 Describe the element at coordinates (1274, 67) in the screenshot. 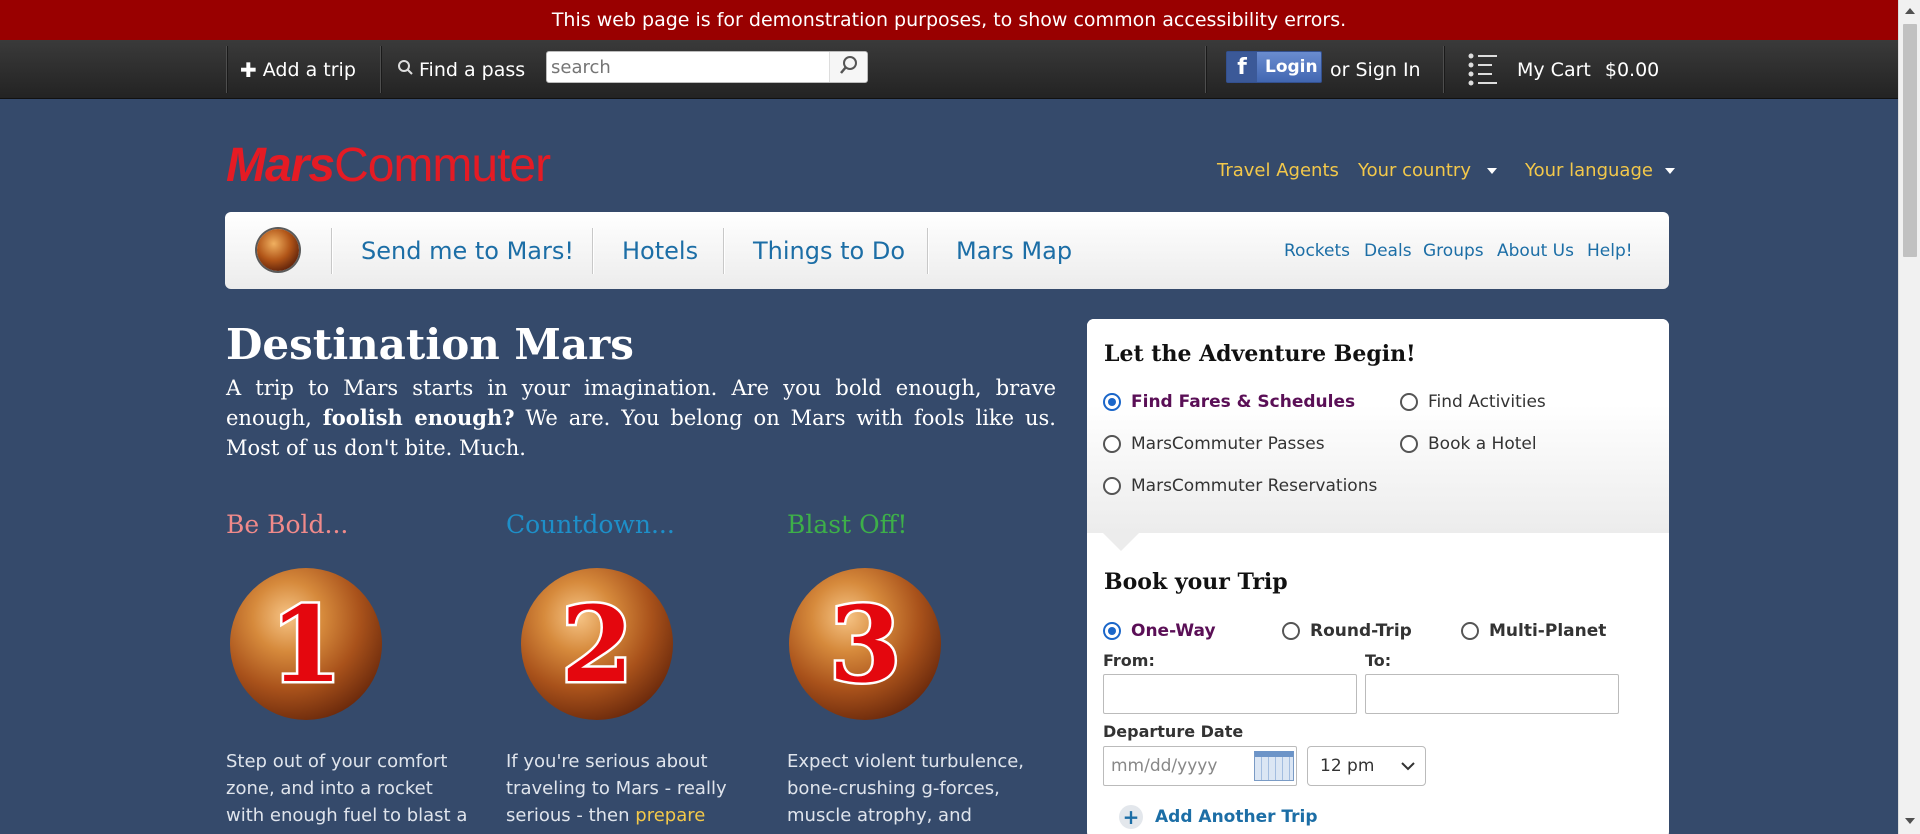

I see `facebook-login-button: f Login` at that location.